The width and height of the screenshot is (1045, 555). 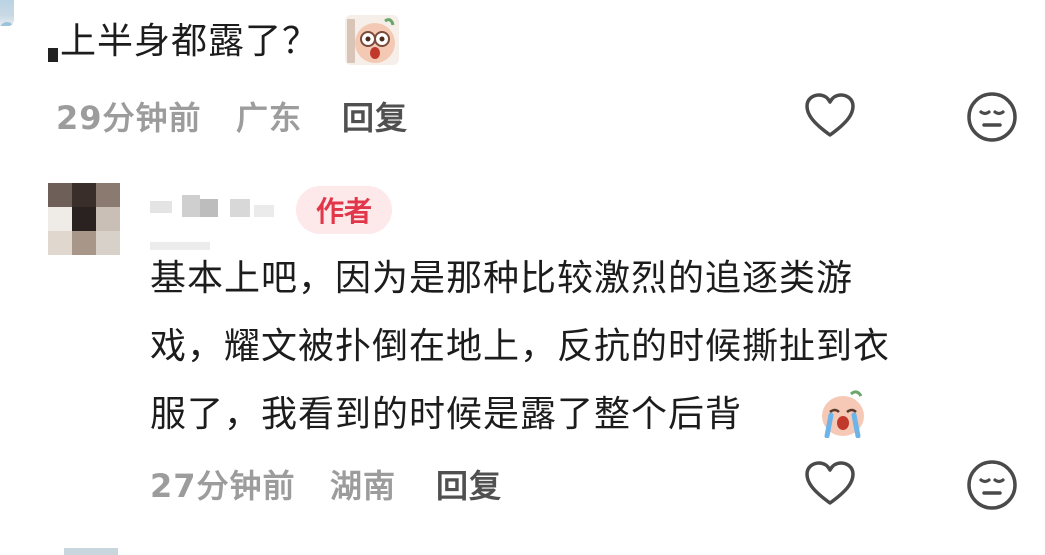 What do you see at coordinates (520, 346) in the screenshot?
I see `comment-2-line-2: 戏，耀文被扑倒在地上，反抗的时候撕扯到衣` at bounding box center [520, 346].